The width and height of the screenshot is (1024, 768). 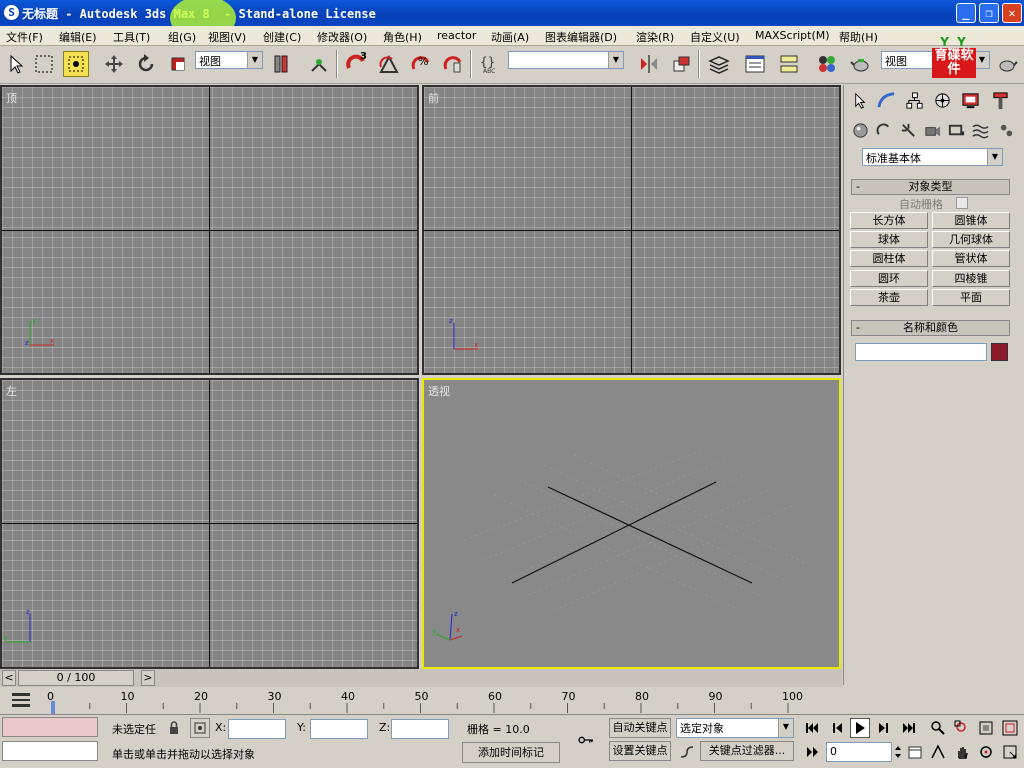 I want to click on cylinder-button: 圆柱体, so click(x=889, y=258).